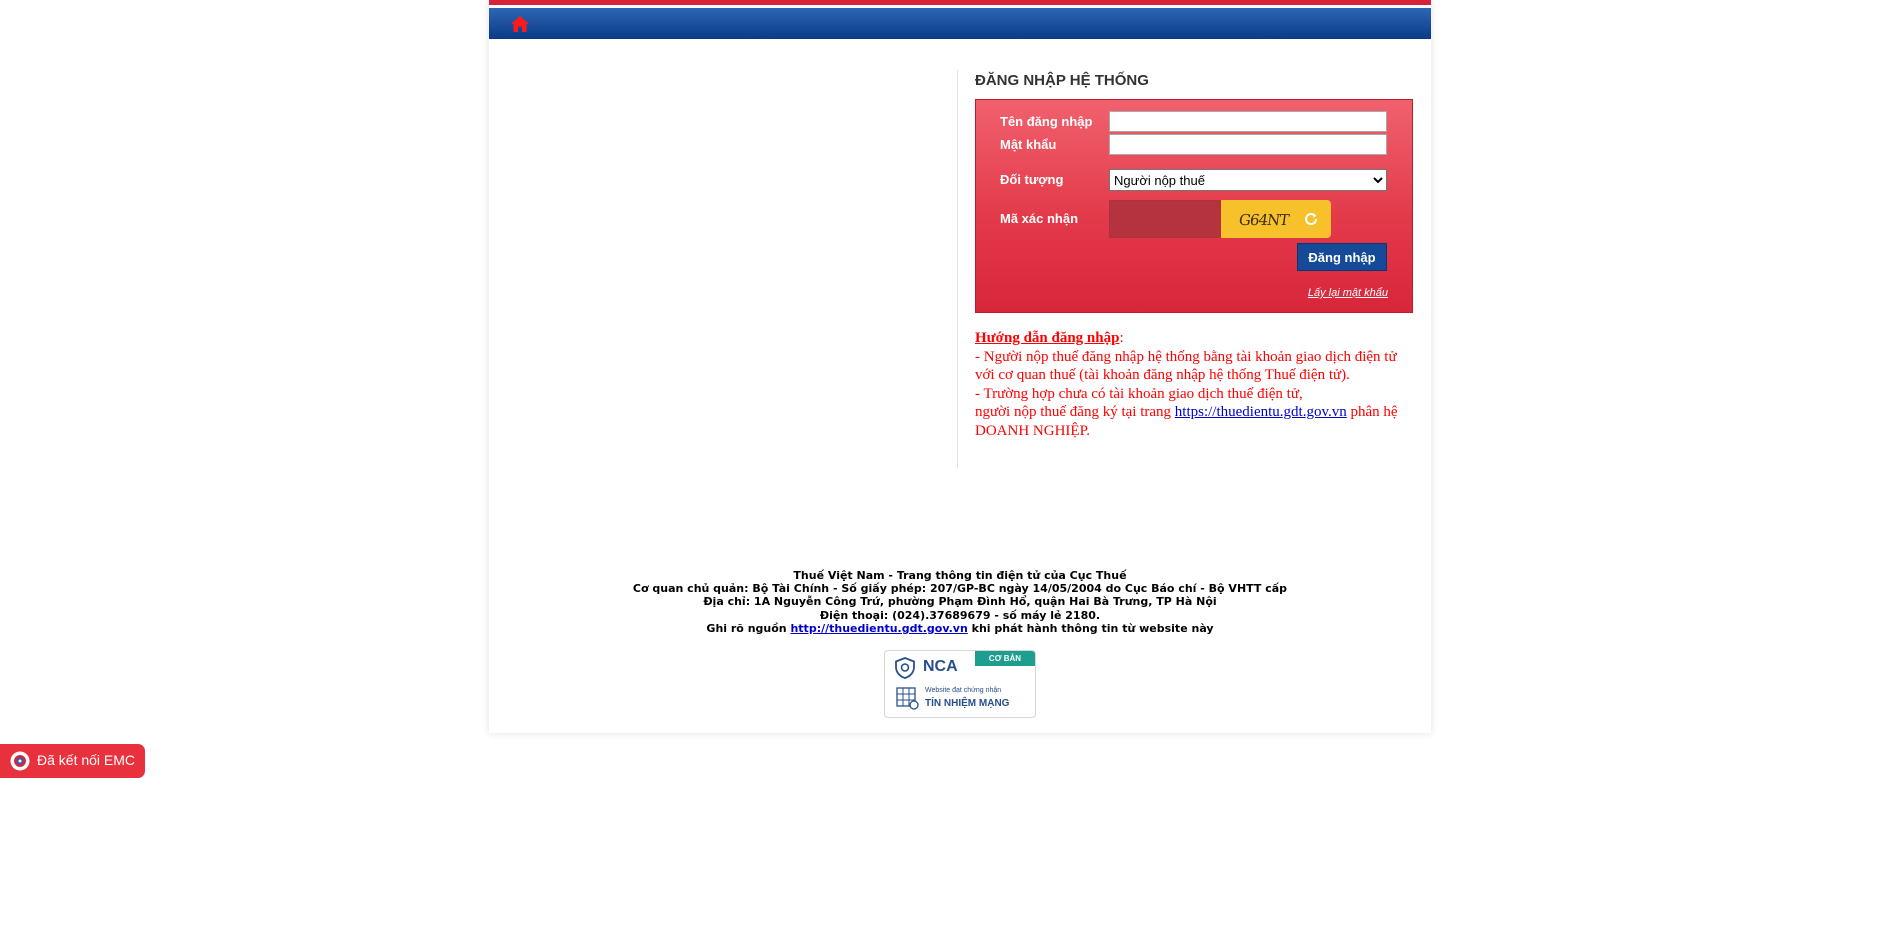 Image resolution: width=1898 pixels, height=930 pixels. What do you see at coordinates (1311, 219) in the screenshot?
I see `refresh-icon` at bounding box center [1311, 219].